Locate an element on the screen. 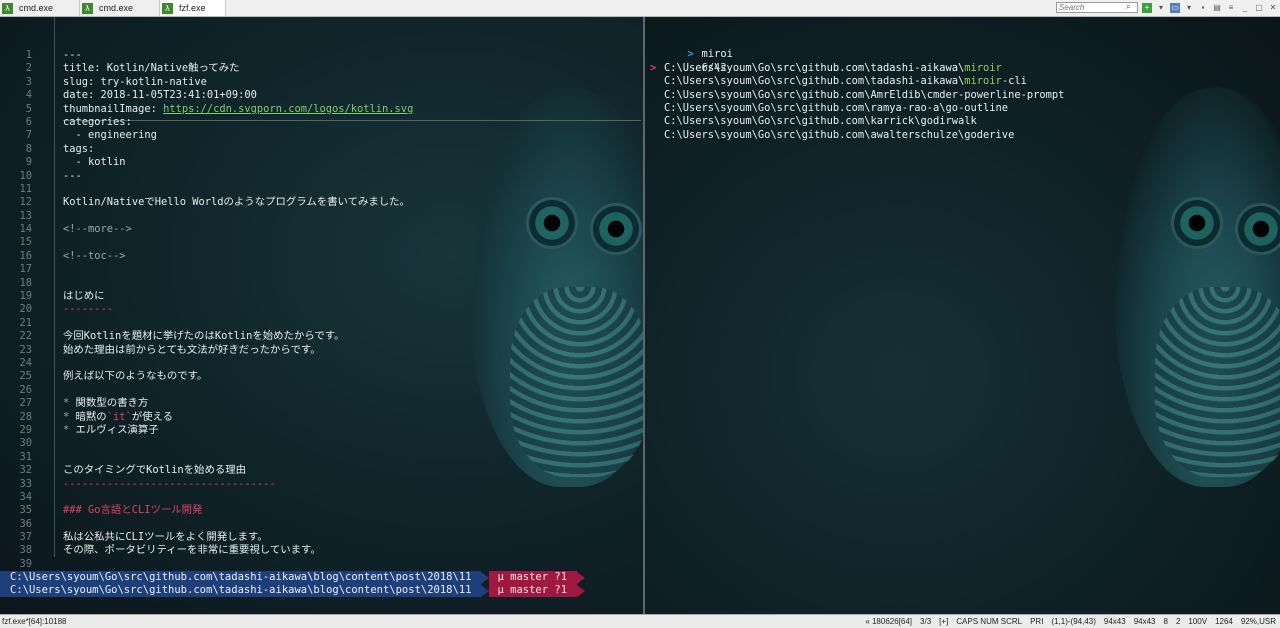 The width and height of the screenshot is (1280, 628). tab-fzf: λ fzf.exe is located at coordinates (193, 8).